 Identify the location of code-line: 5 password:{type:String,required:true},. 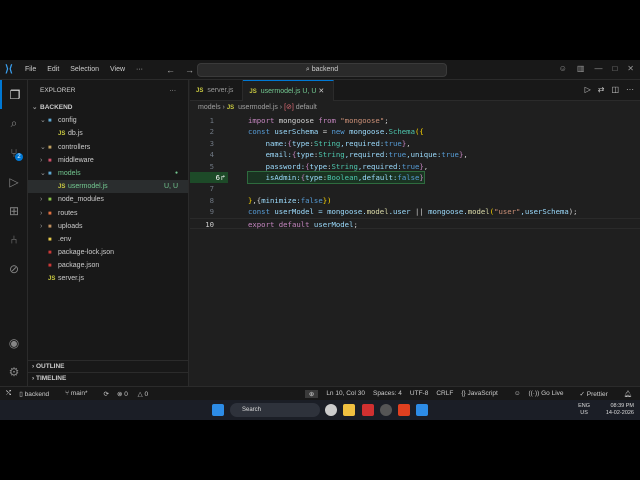
(415, 166).